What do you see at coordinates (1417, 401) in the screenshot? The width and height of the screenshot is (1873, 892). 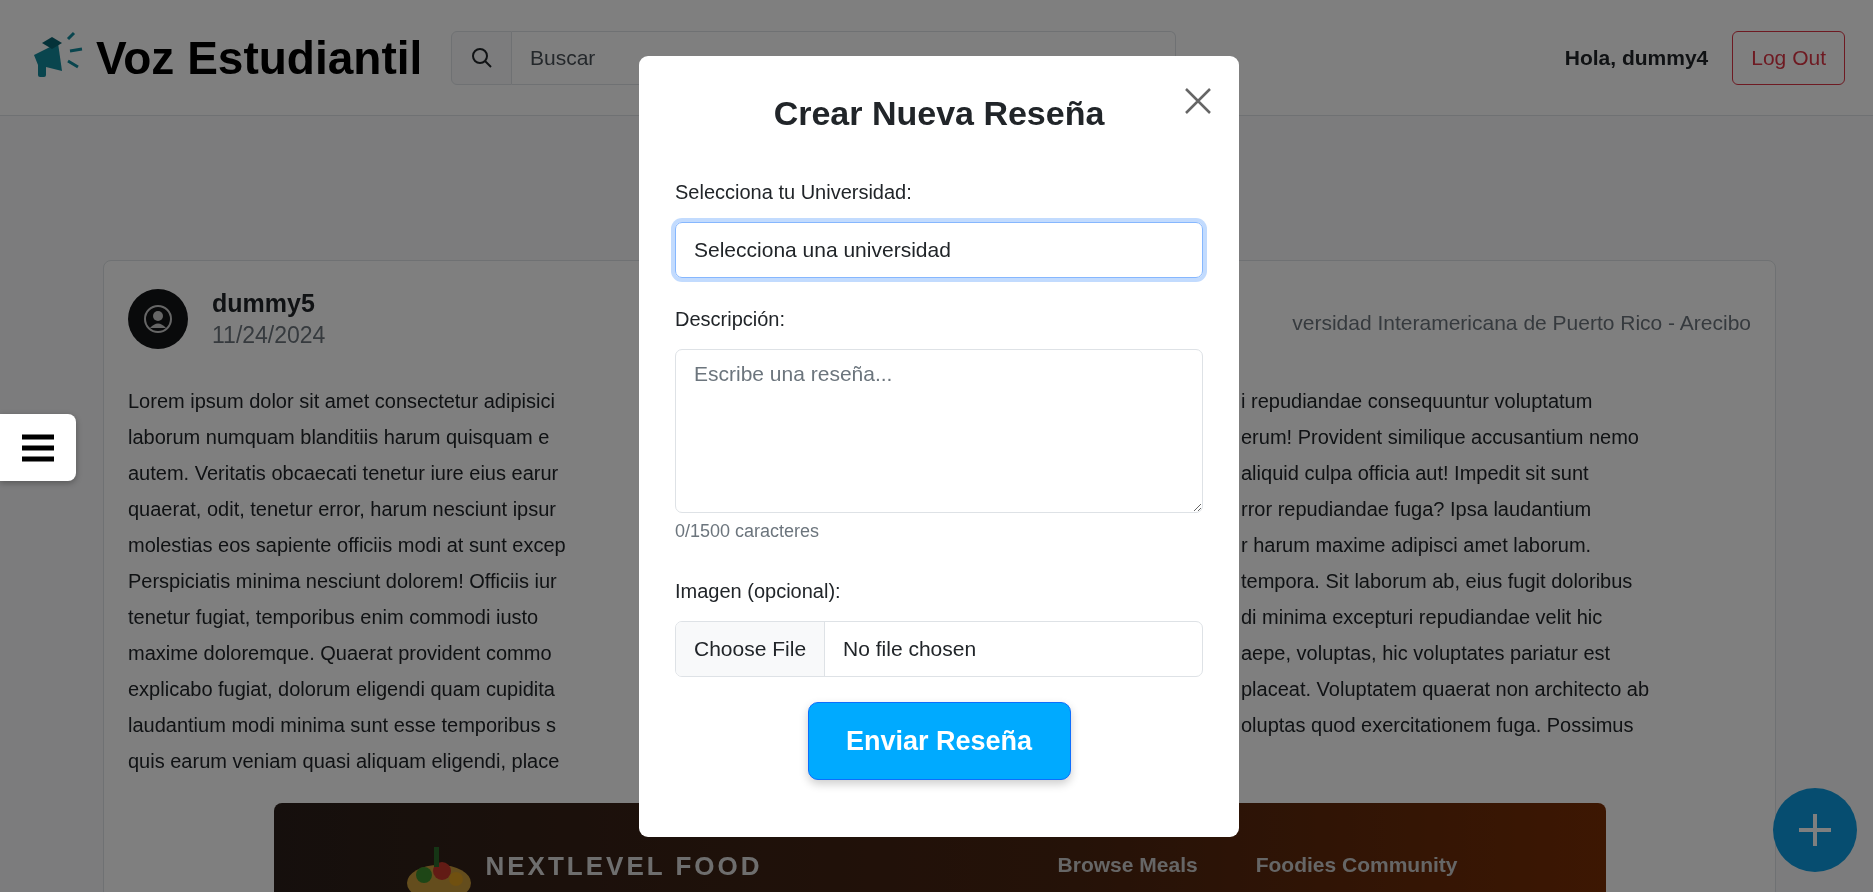 I see `post-text: i repudiandae consequuntur voluptatum` at bounding box center [1417, 401].